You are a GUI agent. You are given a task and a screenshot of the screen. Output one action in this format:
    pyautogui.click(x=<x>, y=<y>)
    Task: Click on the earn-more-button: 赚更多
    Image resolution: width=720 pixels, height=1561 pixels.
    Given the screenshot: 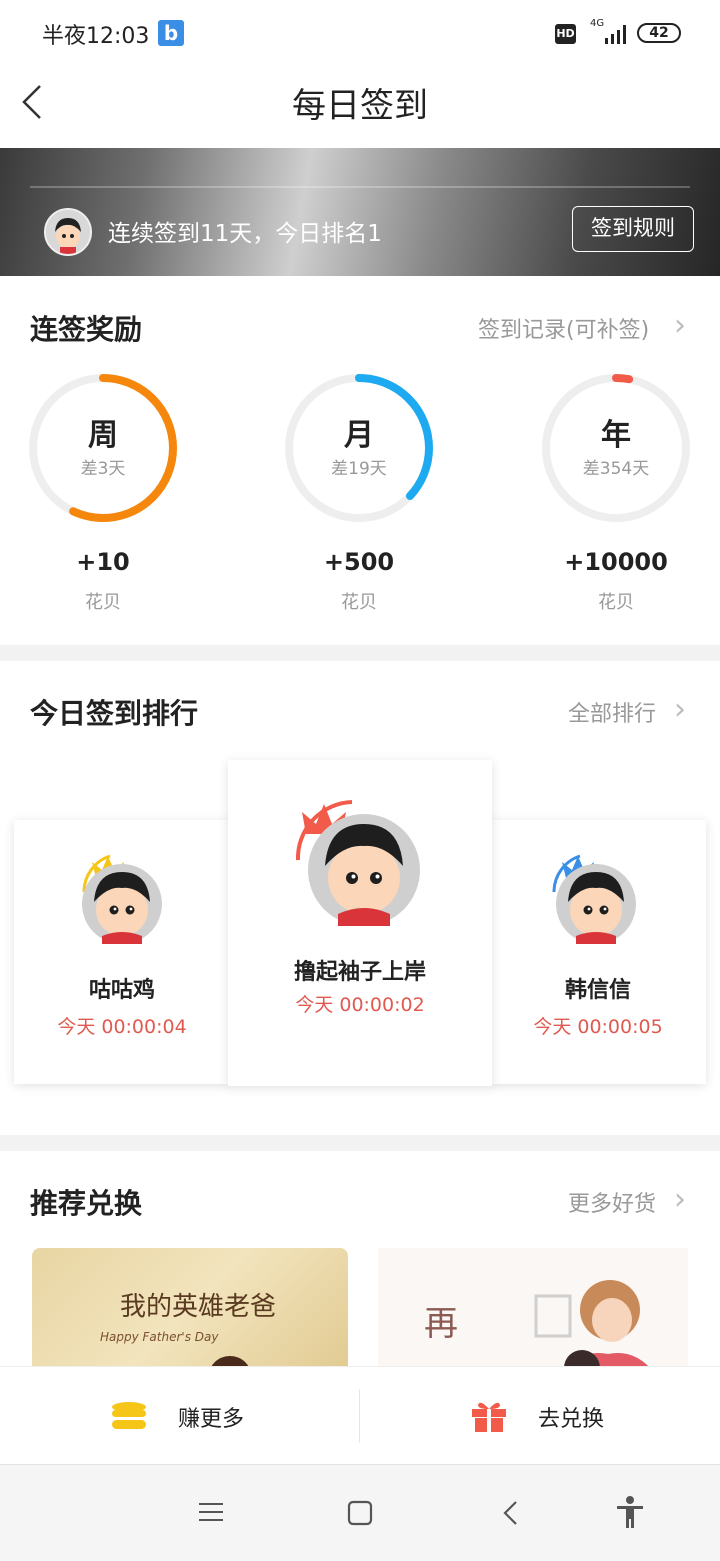 What is the action you would take?
    pyautogui.click(x=235, y=1416)
    